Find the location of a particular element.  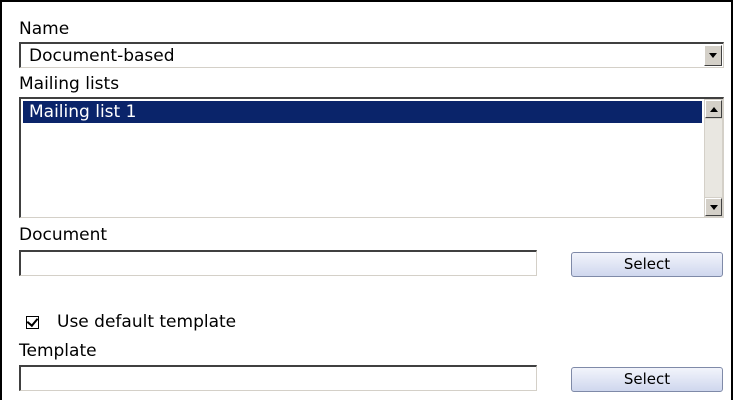

name-label: Name is located at coordinates (44, 29).